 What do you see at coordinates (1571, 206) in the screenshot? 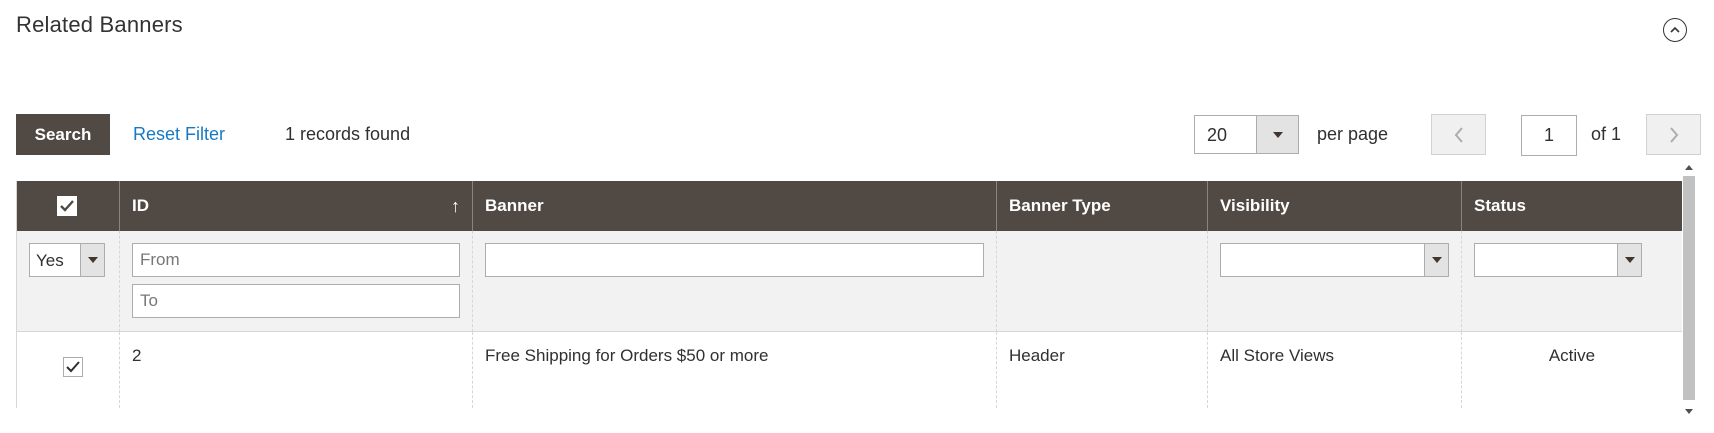
I see `column-header-status: Status` at bounding box center [1571, 206].